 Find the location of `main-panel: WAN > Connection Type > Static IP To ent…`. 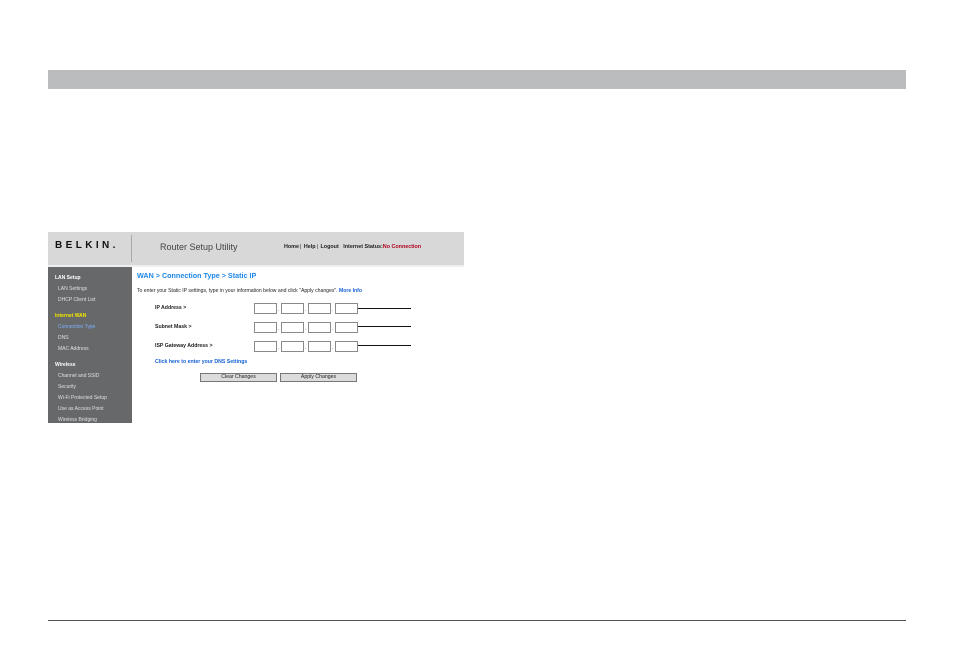

main-panel: WAN > Connection Type > Static IP To ent… is located at coordinates (298, 345).